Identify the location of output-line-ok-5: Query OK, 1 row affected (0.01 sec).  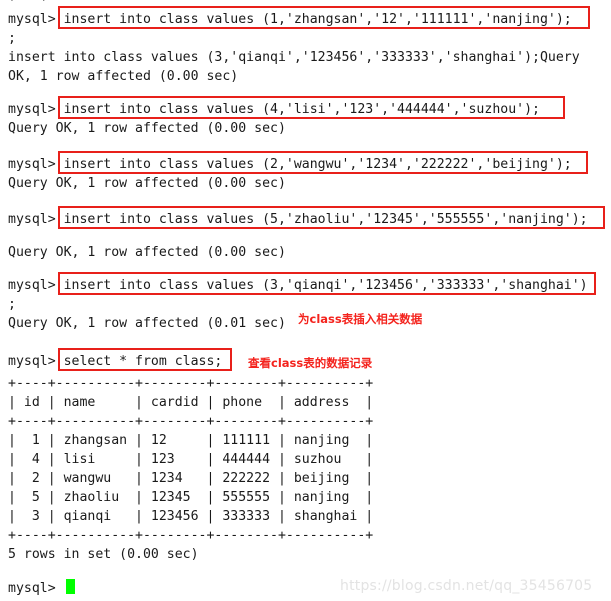
(147, 323).